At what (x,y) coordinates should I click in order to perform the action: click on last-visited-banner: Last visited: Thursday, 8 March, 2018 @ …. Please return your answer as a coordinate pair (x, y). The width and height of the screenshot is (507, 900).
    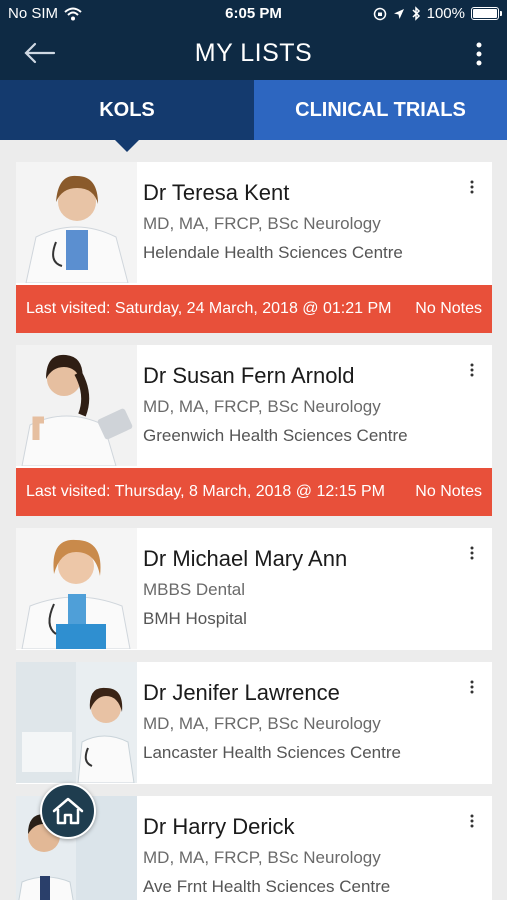
    Looking at the image, I should click on (254, 492).